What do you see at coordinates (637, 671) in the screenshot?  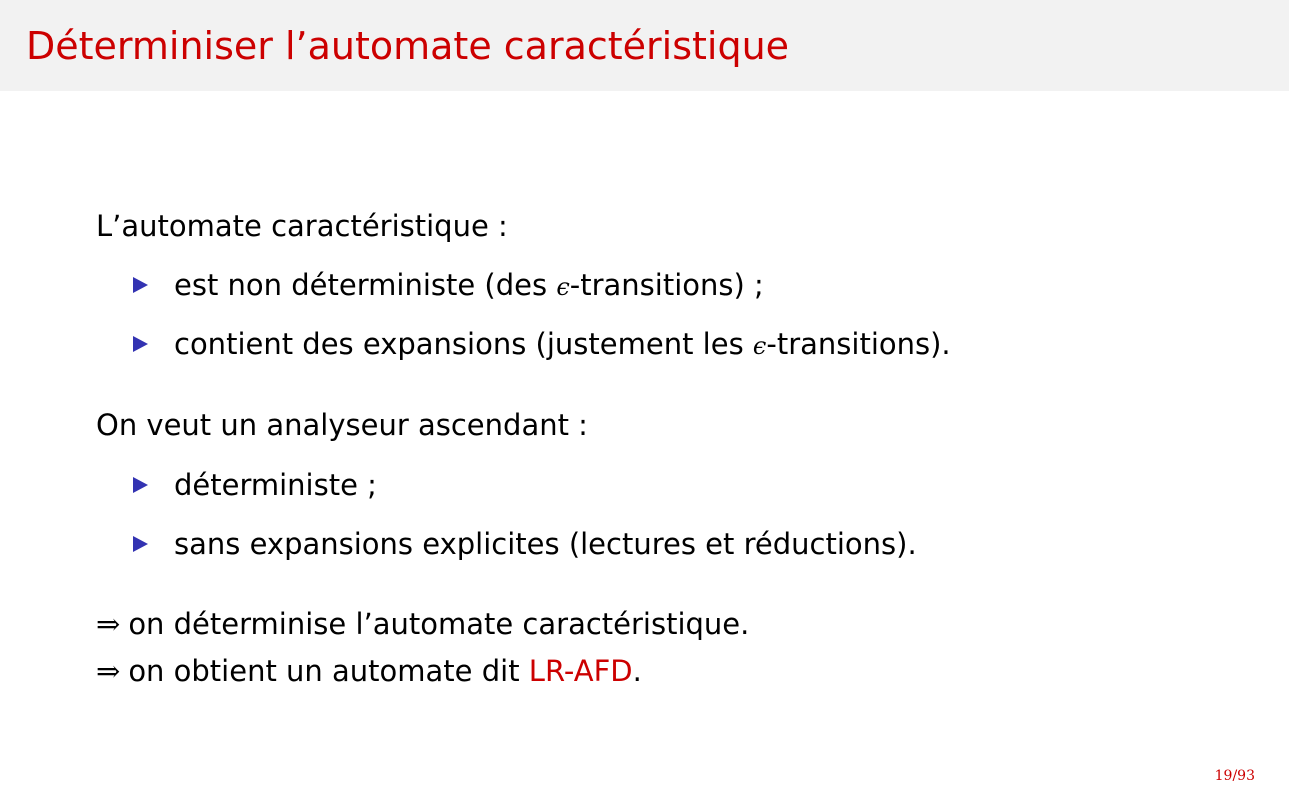 I see `conclusion-text: .` at bounding box center [637, 671].